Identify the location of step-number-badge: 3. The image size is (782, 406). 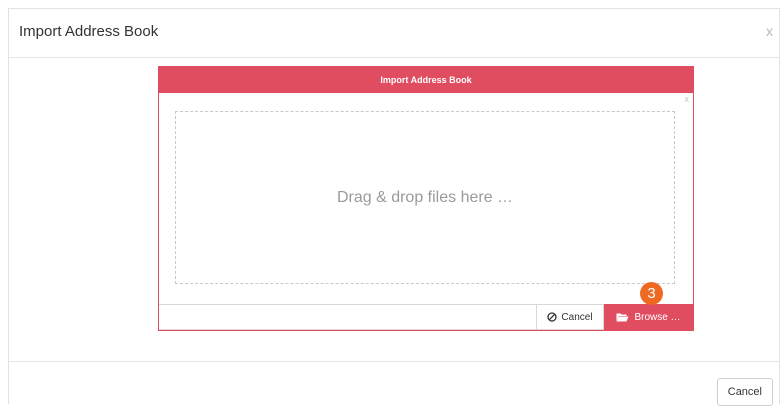
(651, 293).